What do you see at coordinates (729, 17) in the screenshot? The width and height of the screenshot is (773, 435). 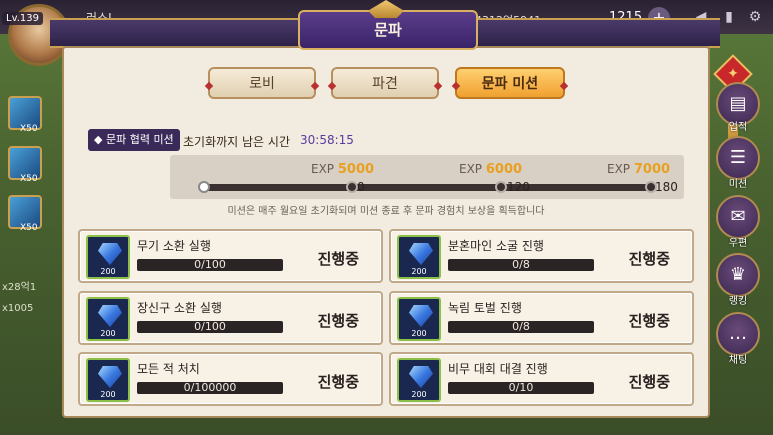 I see `battery-icon: ▮` at bounding box center [729, 17].